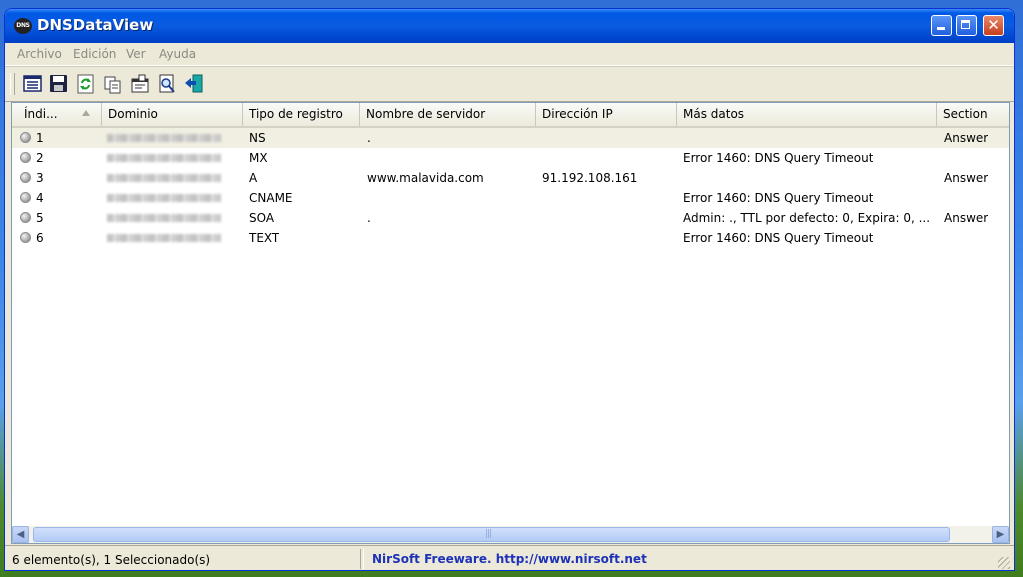 Image resolution: width=1023 pixels, height=577 pixels. I want to click on properties-icon, so click(140, 84).